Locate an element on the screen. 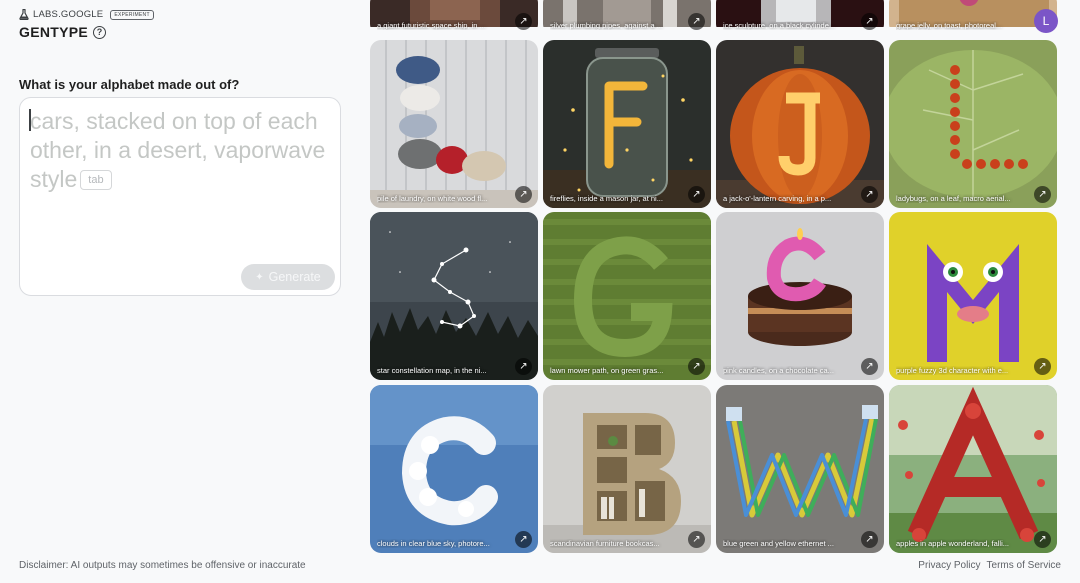 The image size is (1080, 583). gallery-tile-lawn-mower: lawn mower path, on green gras... ↗ is located at coordinates (627, 296).